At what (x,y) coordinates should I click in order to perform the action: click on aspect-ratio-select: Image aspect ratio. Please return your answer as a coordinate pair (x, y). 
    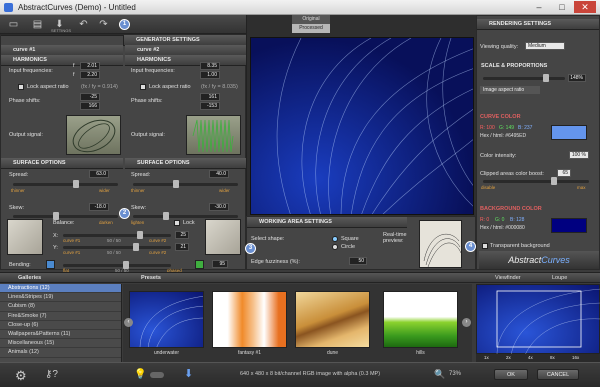
    Looking at the image, I should click on (510, 90).